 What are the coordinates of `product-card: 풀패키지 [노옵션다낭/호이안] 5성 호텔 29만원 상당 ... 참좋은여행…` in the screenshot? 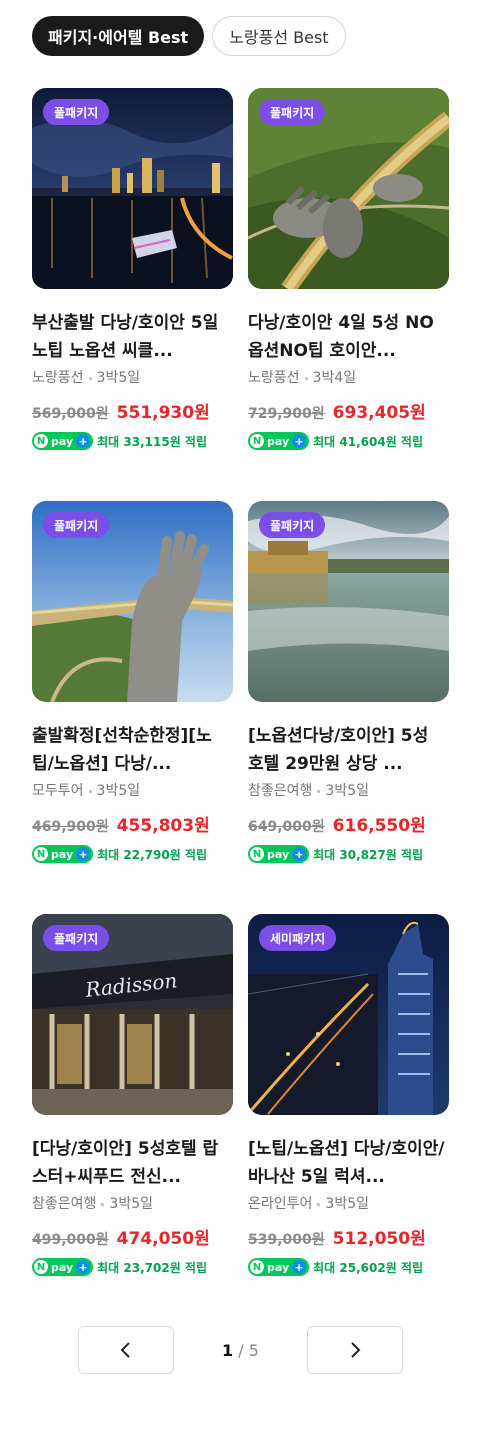 It's located at (348, 707).